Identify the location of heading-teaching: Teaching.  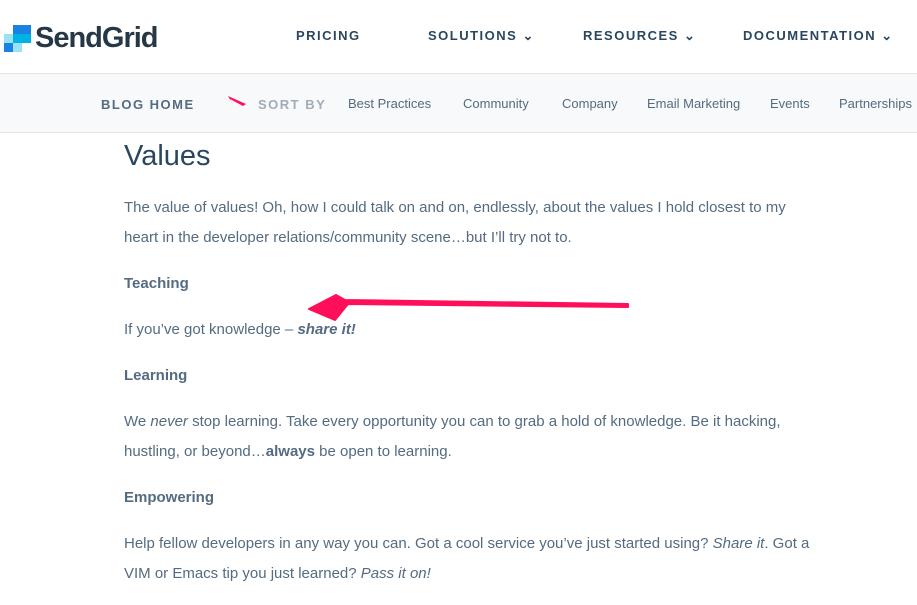
(156, 283).